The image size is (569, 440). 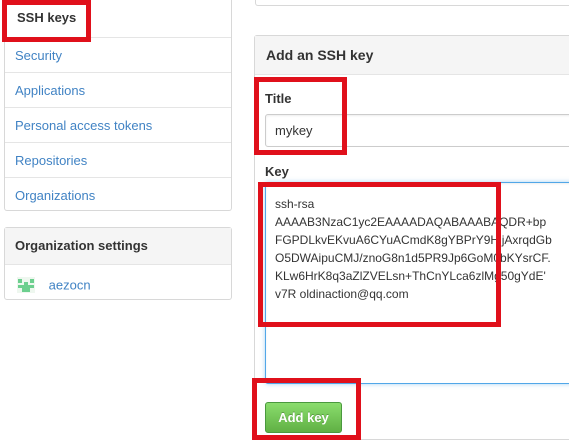 What do you see at coordinates (117, 18) in the screenshot?
I see `sidebar-item-ssh-keys: SSH keys` at bounding box center [117, 18].